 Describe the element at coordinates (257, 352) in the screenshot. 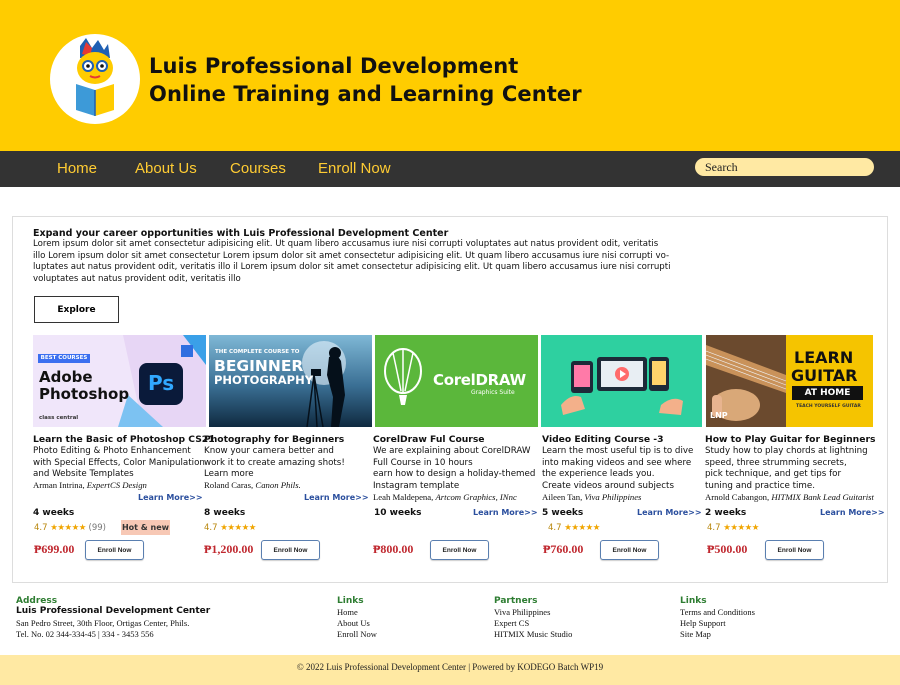

I see `complete-course-label: THE COMPLETE COURSE TO` at that location.